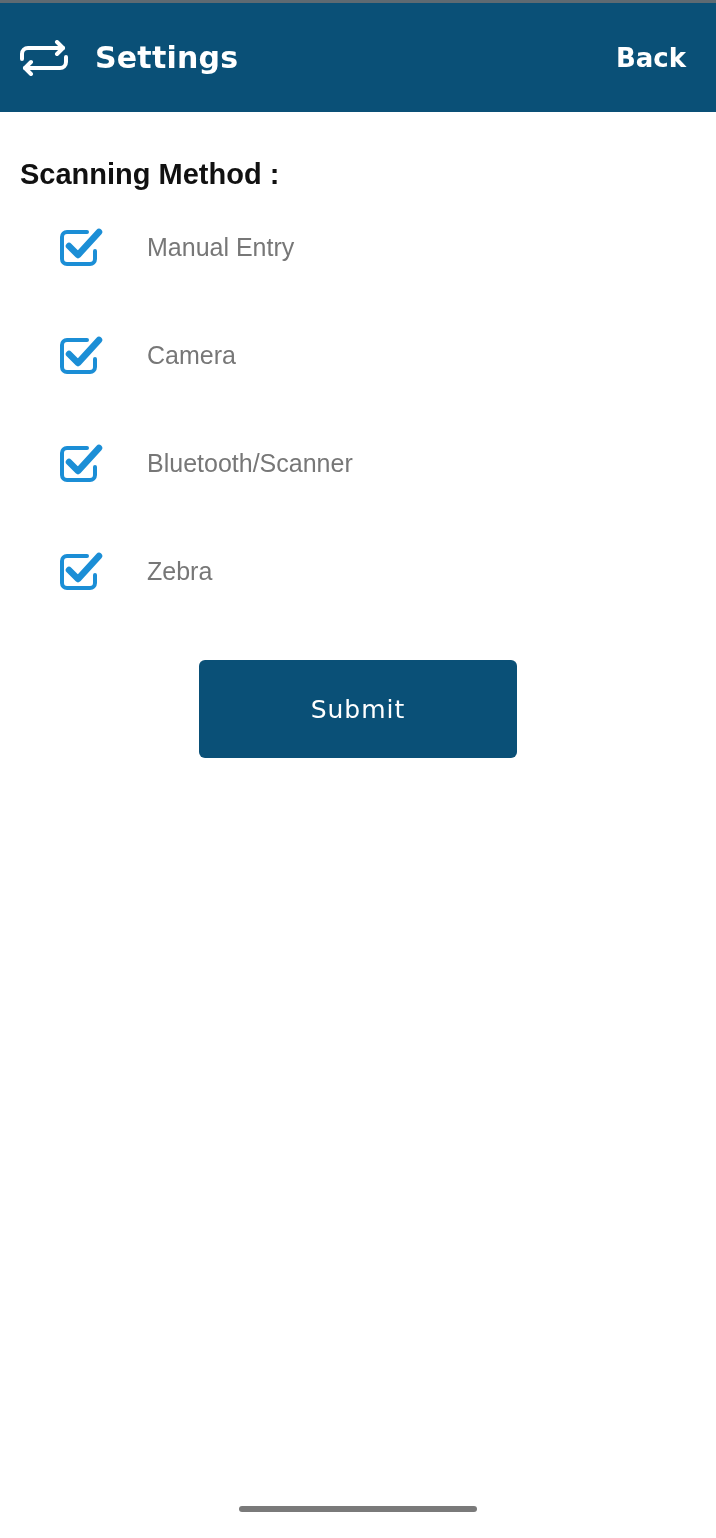  I want to click on submit-button: Submit, so click(358, 709).